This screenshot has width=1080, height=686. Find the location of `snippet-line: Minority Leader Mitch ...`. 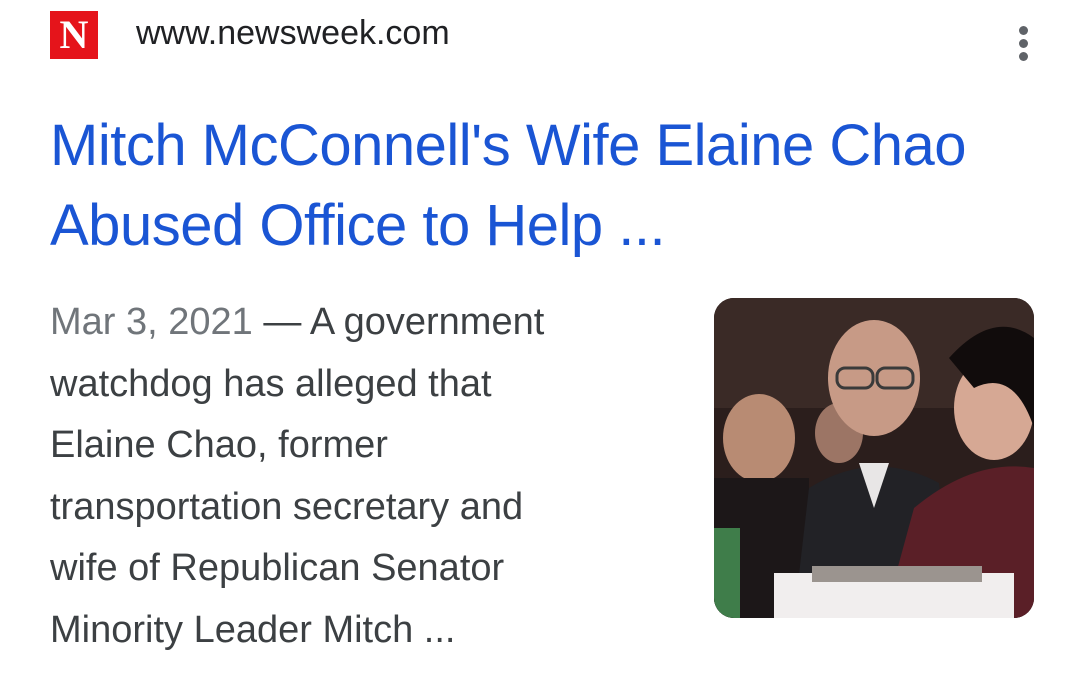

snippet-line: Minority Leader Mitch ... is located at coordinates (253, 629).